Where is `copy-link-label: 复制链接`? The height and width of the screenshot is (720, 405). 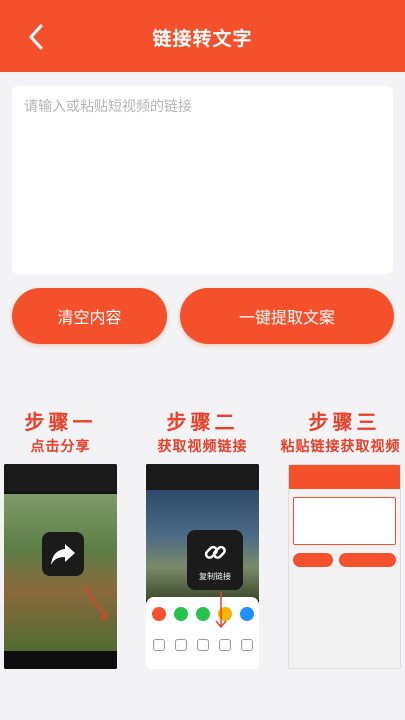 copy-link-label: 复制链接 is located at coordinates (215, 576).